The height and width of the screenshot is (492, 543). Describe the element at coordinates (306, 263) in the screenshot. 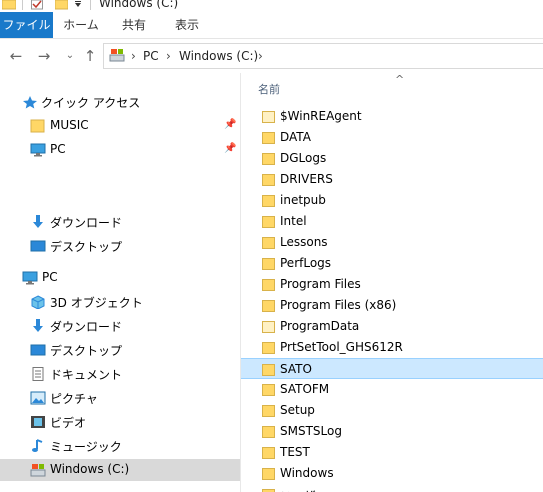

I see `folder-name: PerfLogs` at that location.